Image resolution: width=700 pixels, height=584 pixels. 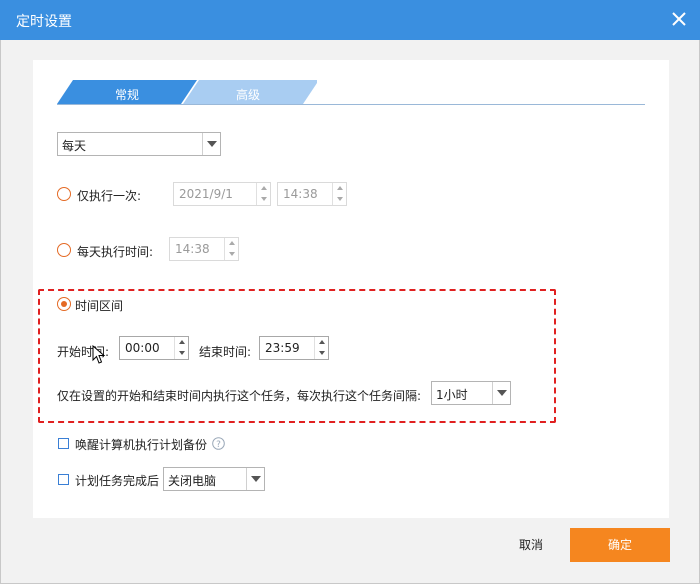 What do you see at coordinates (115, 252) in the screenshot?
I see `daily-time-label: 每天执行时间:` at bounding box center [115, 252].